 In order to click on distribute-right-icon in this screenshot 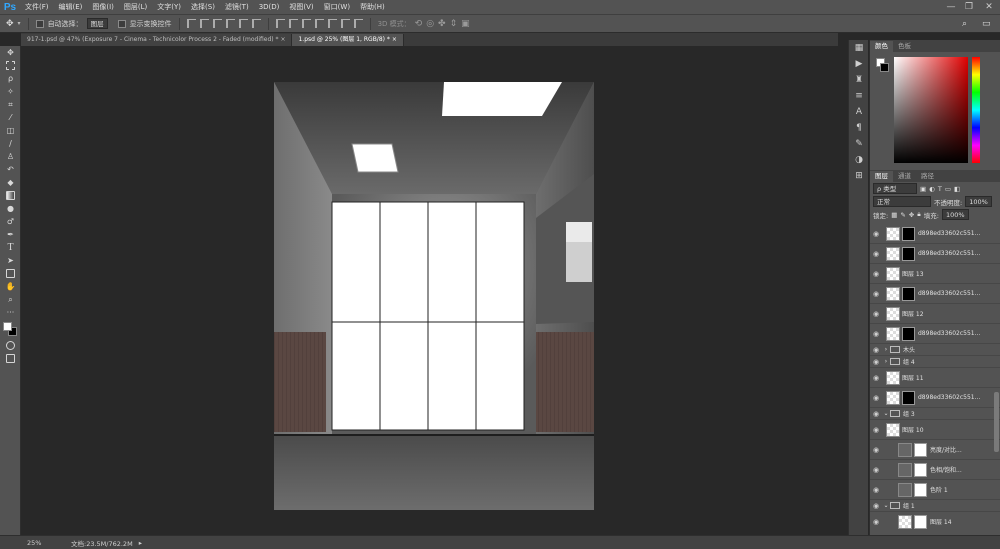, I will do `click(345, 23)`.